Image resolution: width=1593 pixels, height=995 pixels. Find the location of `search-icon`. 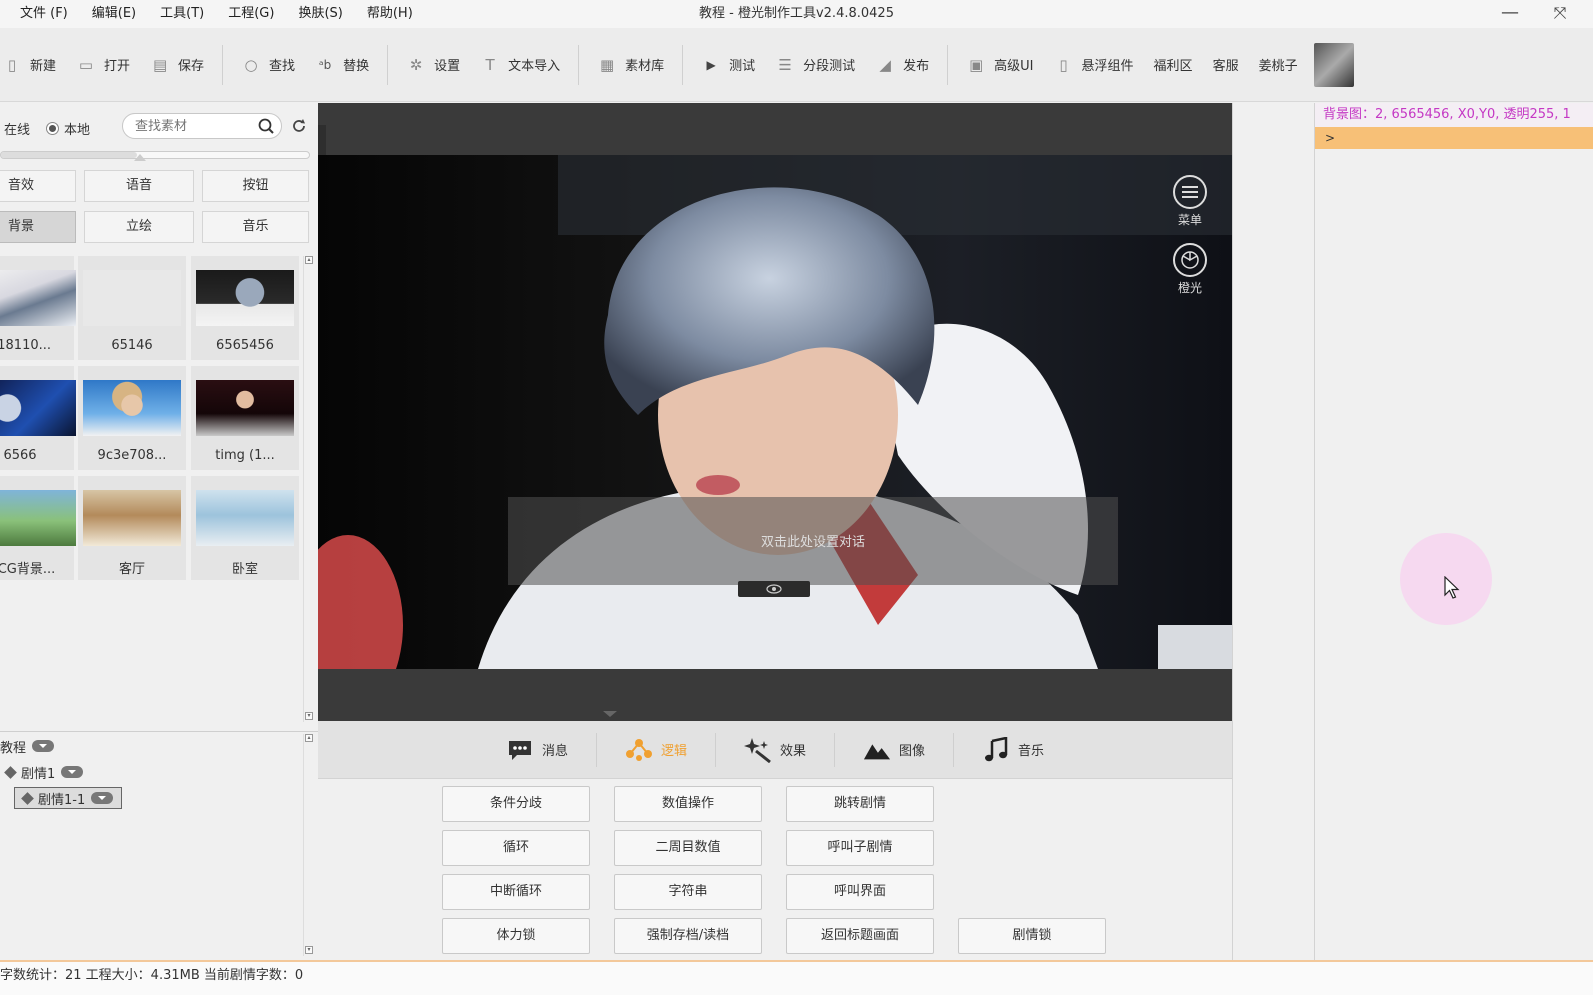

search-icon is located at coordinates (266, 126).